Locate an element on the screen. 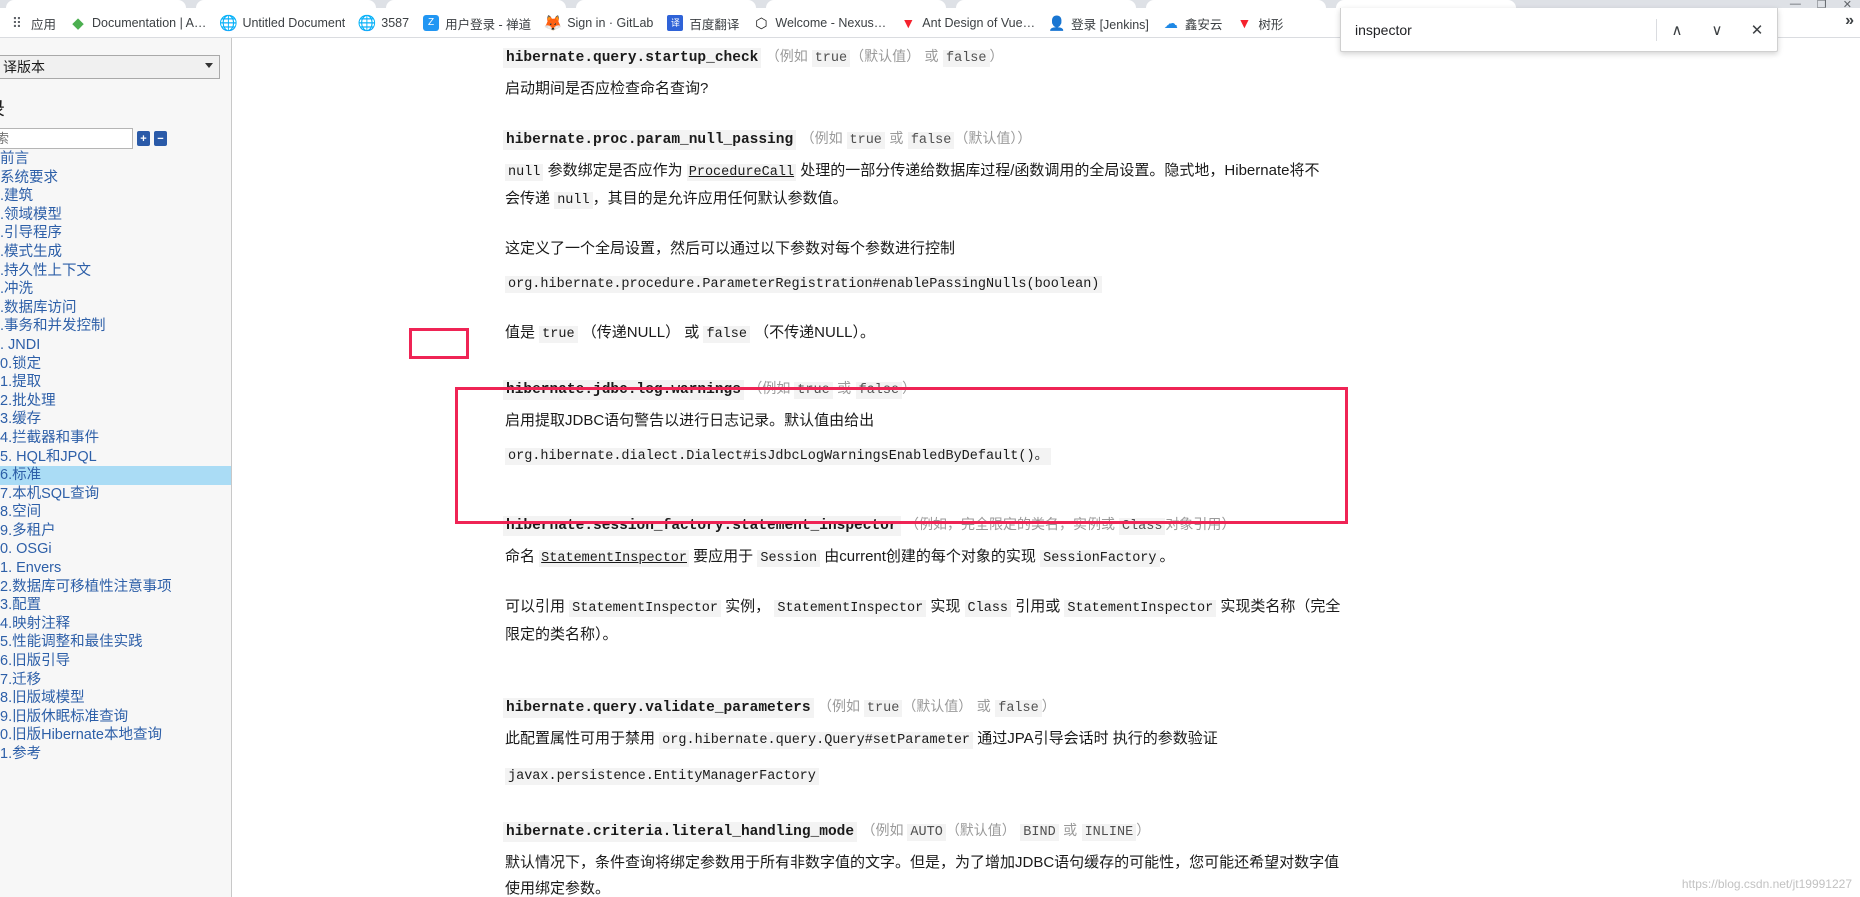  toc-item: 0.锁定 is located at coordinates (115, 364).